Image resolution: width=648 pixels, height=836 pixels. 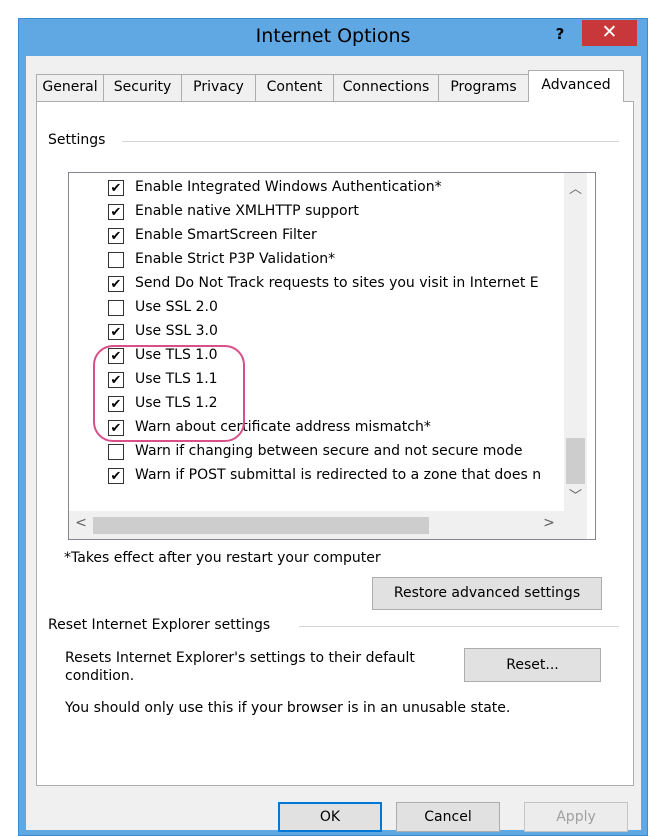 I want to click on reset-group-line, so click(x=459, y=626).